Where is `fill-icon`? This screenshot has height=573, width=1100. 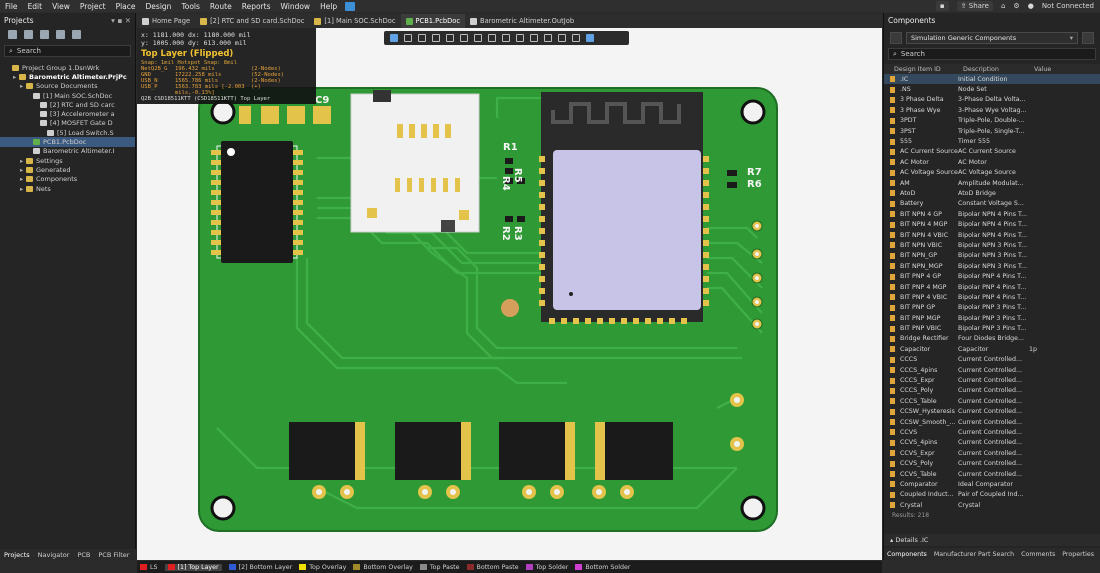
fill-icon is located at coordinates (548, 38).